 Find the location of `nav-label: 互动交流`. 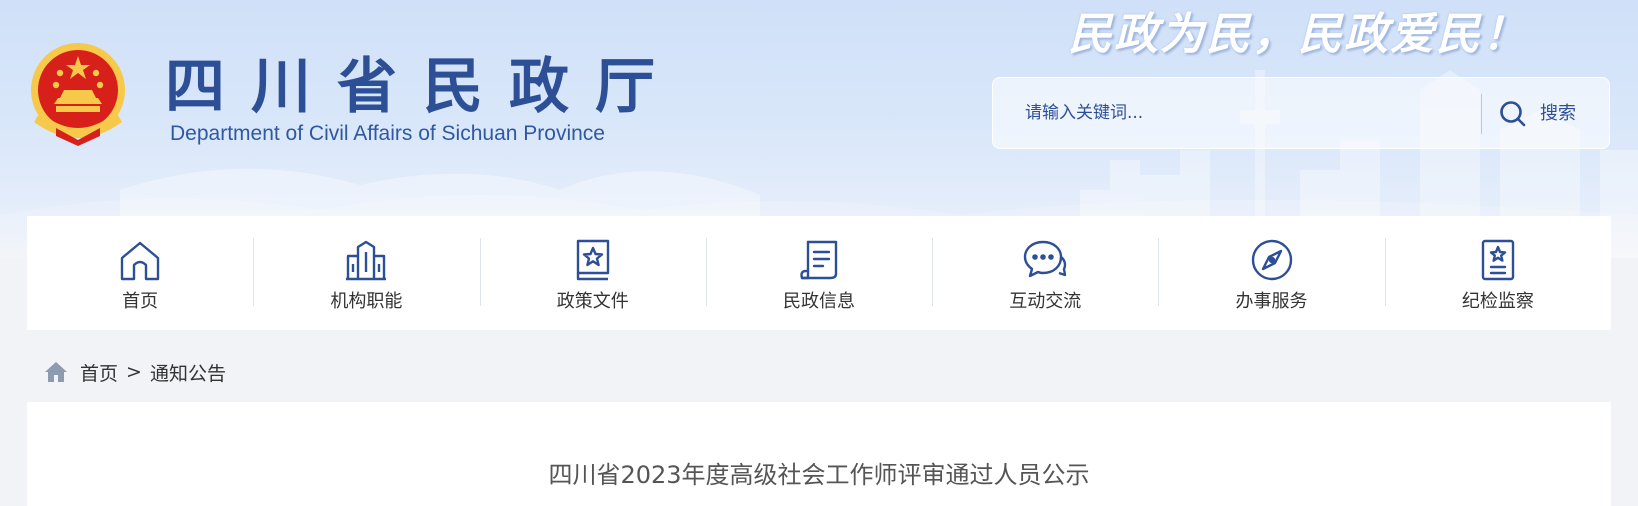

nav-label: 互动交流 is located at coordinates (1045, 301).